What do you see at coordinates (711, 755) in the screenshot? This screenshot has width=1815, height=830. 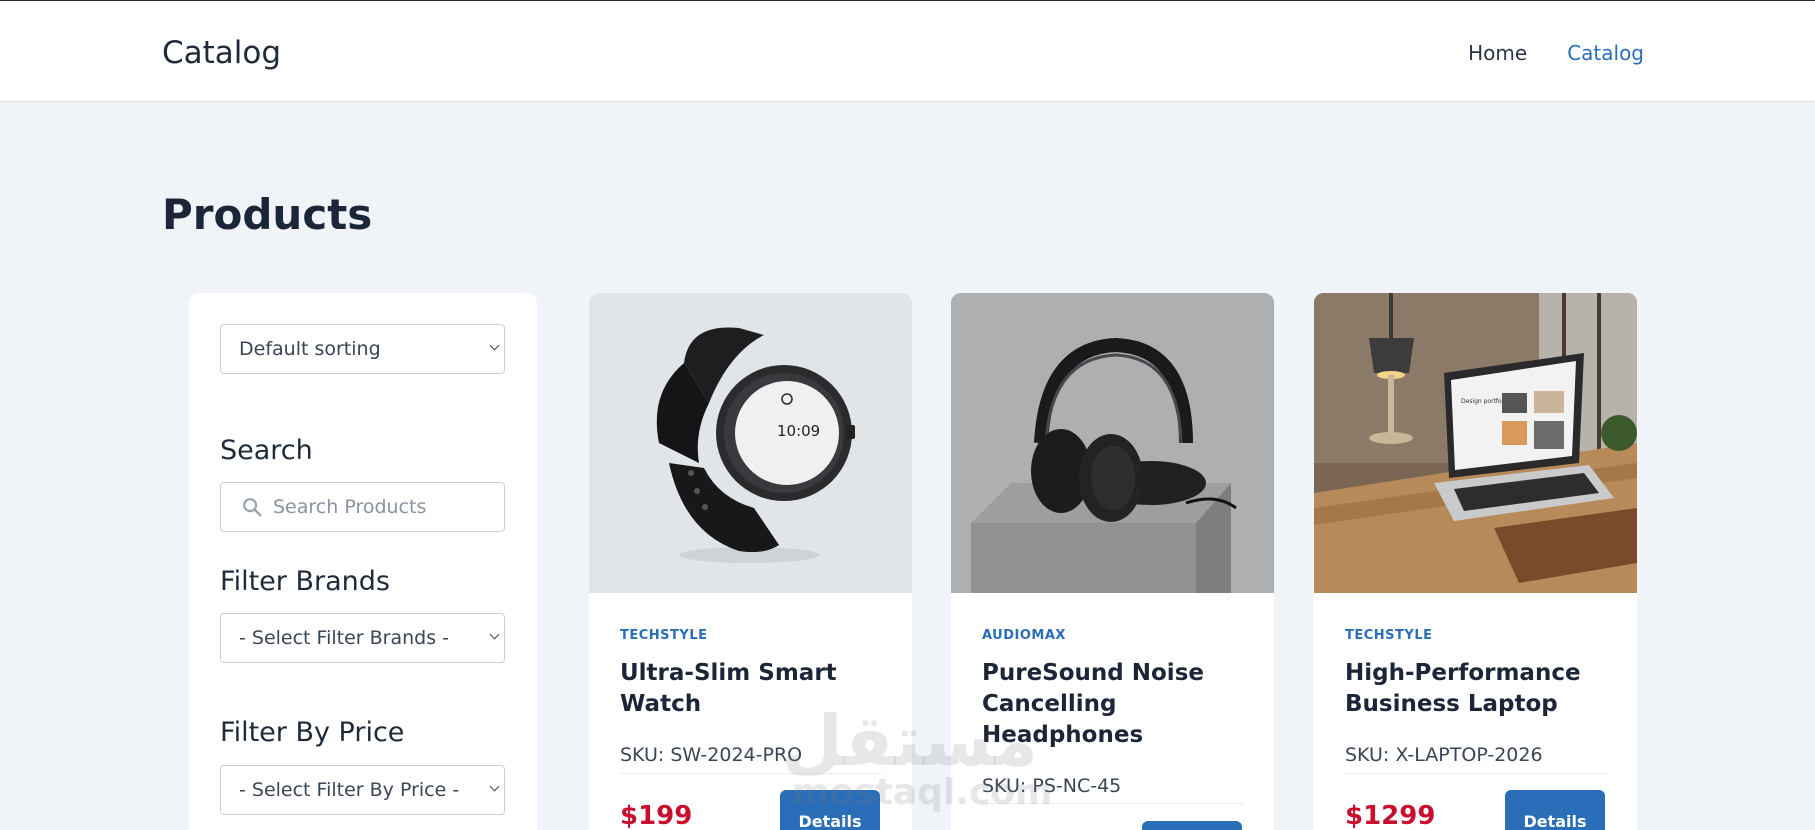 I see `product-sku: SKU: SW-2024-PRO` at bounding box center [711, 755].